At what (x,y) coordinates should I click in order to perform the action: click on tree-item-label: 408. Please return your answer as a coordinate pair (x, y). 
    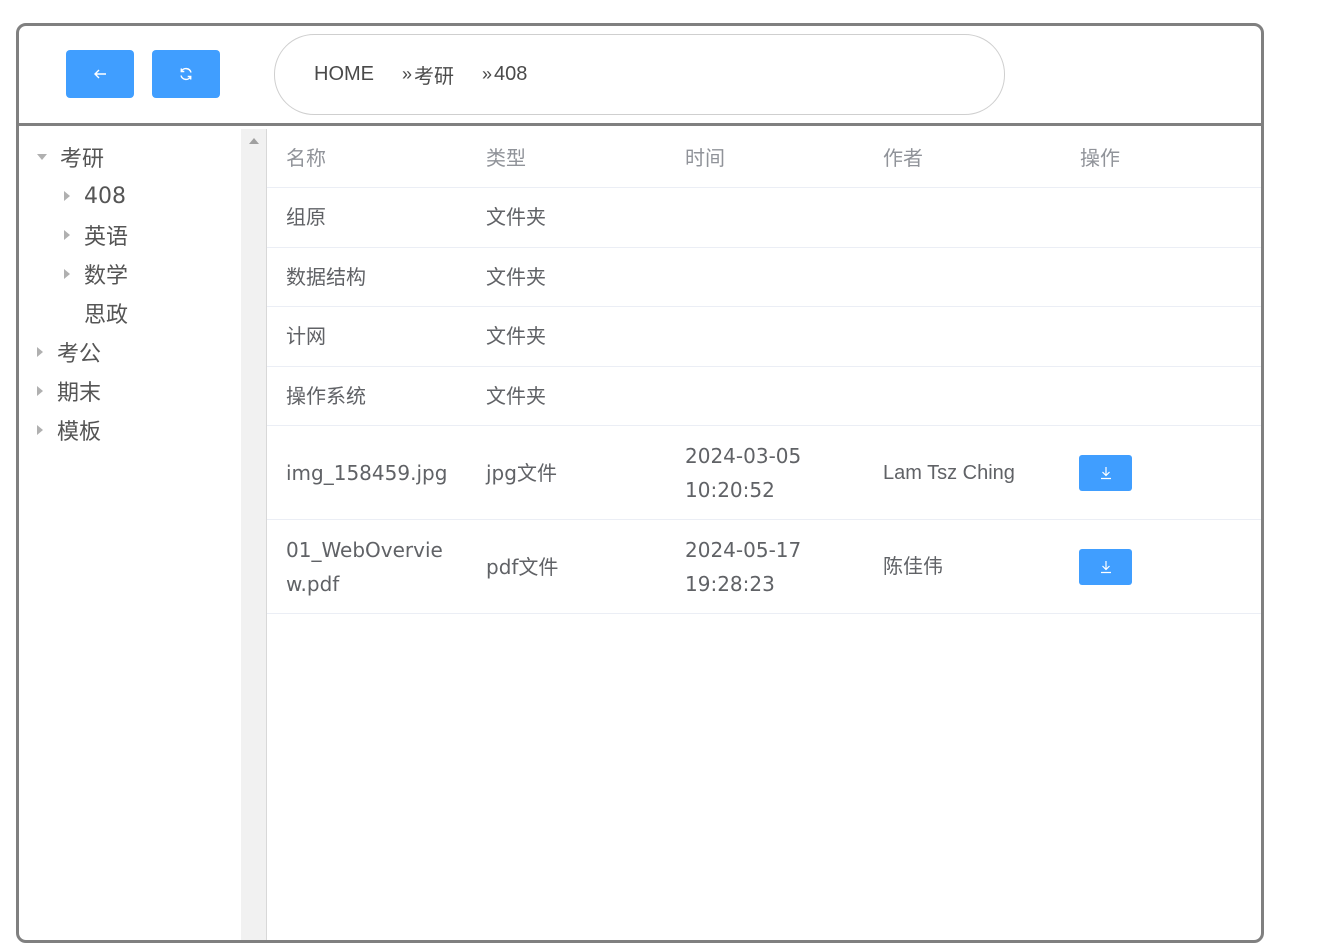
    Looking at the image, I should click on (105, 196).